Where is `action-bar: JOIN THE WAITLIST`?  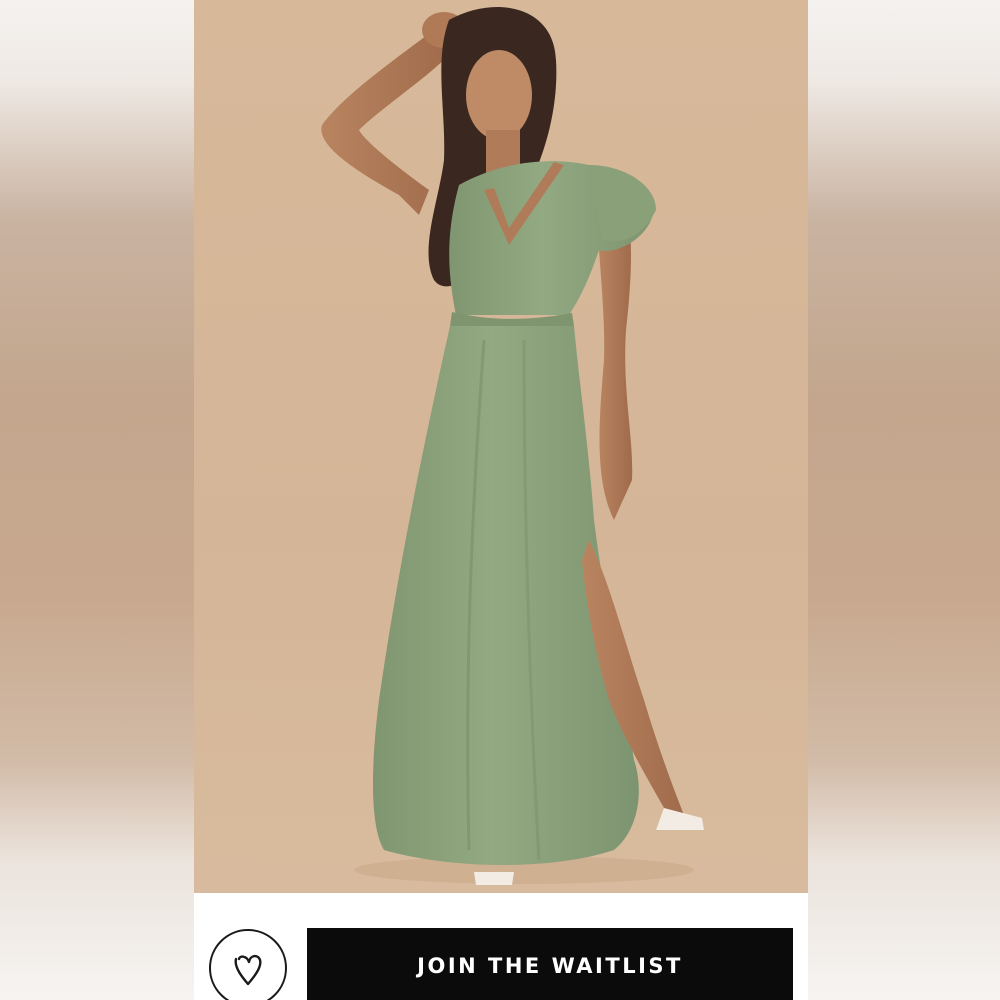 action-bar: JOIN THE WAITLIST is located at coordinates (501, 946).